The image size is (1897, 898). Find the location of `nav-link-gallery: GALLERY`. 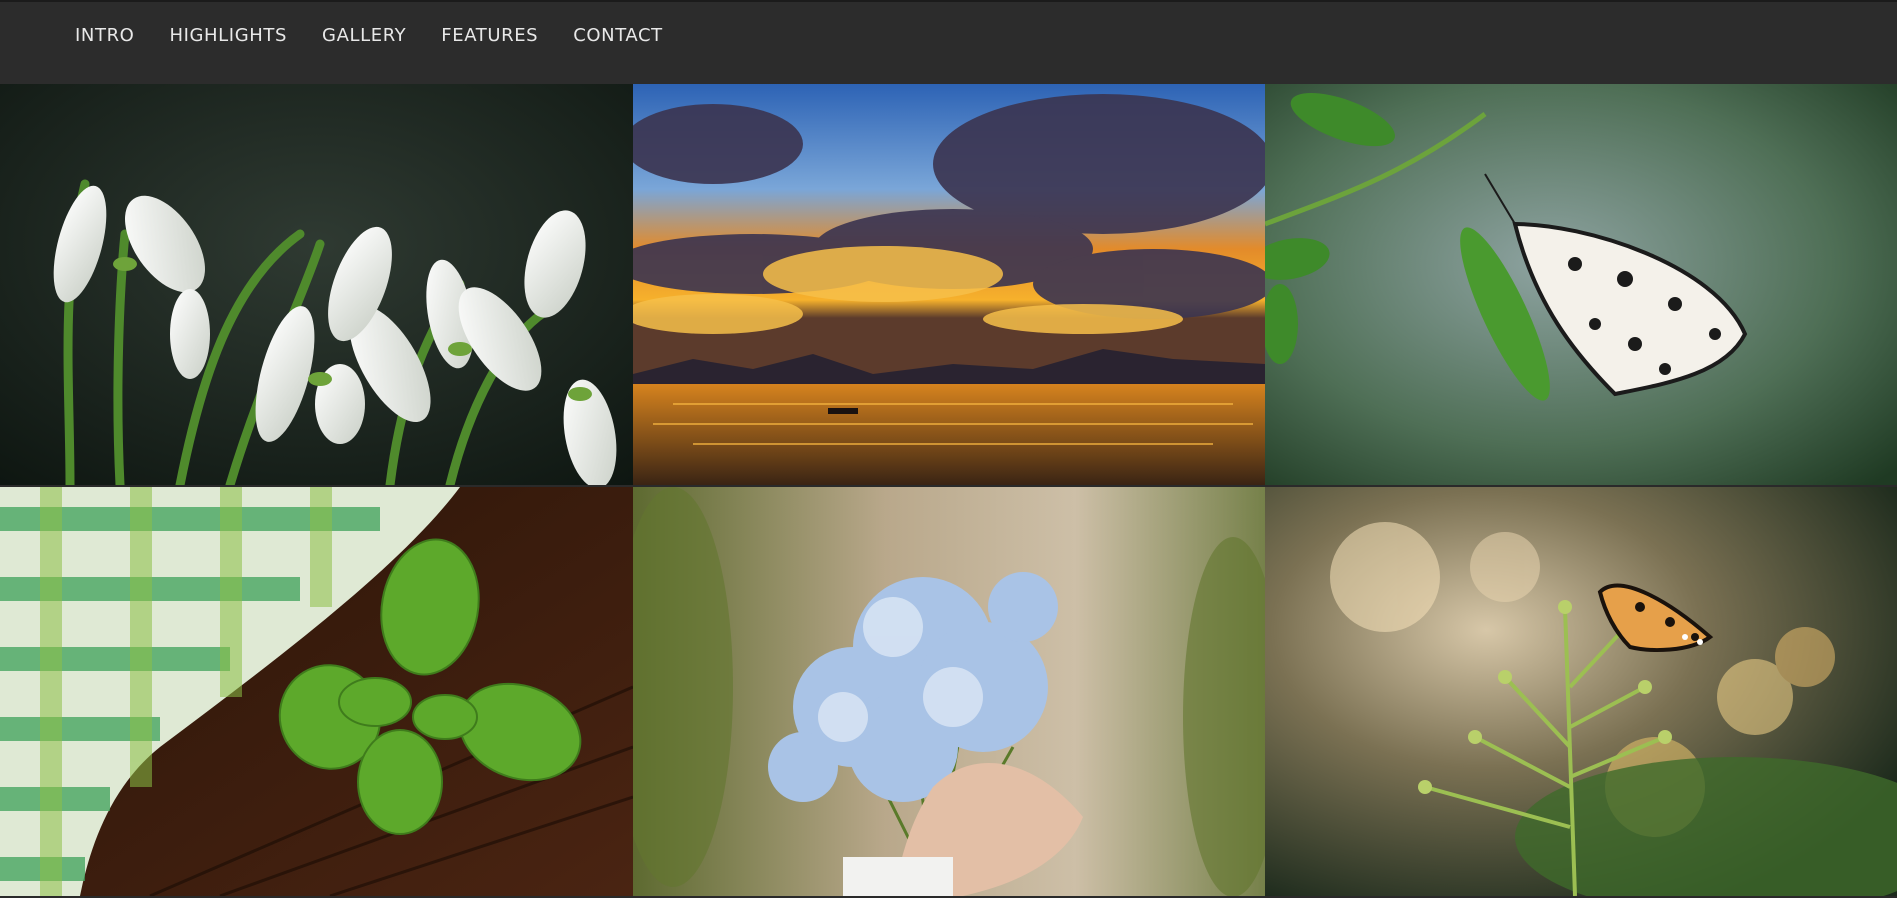

nav-link-gallery: GALLERY is located at coordinates (364, 36).